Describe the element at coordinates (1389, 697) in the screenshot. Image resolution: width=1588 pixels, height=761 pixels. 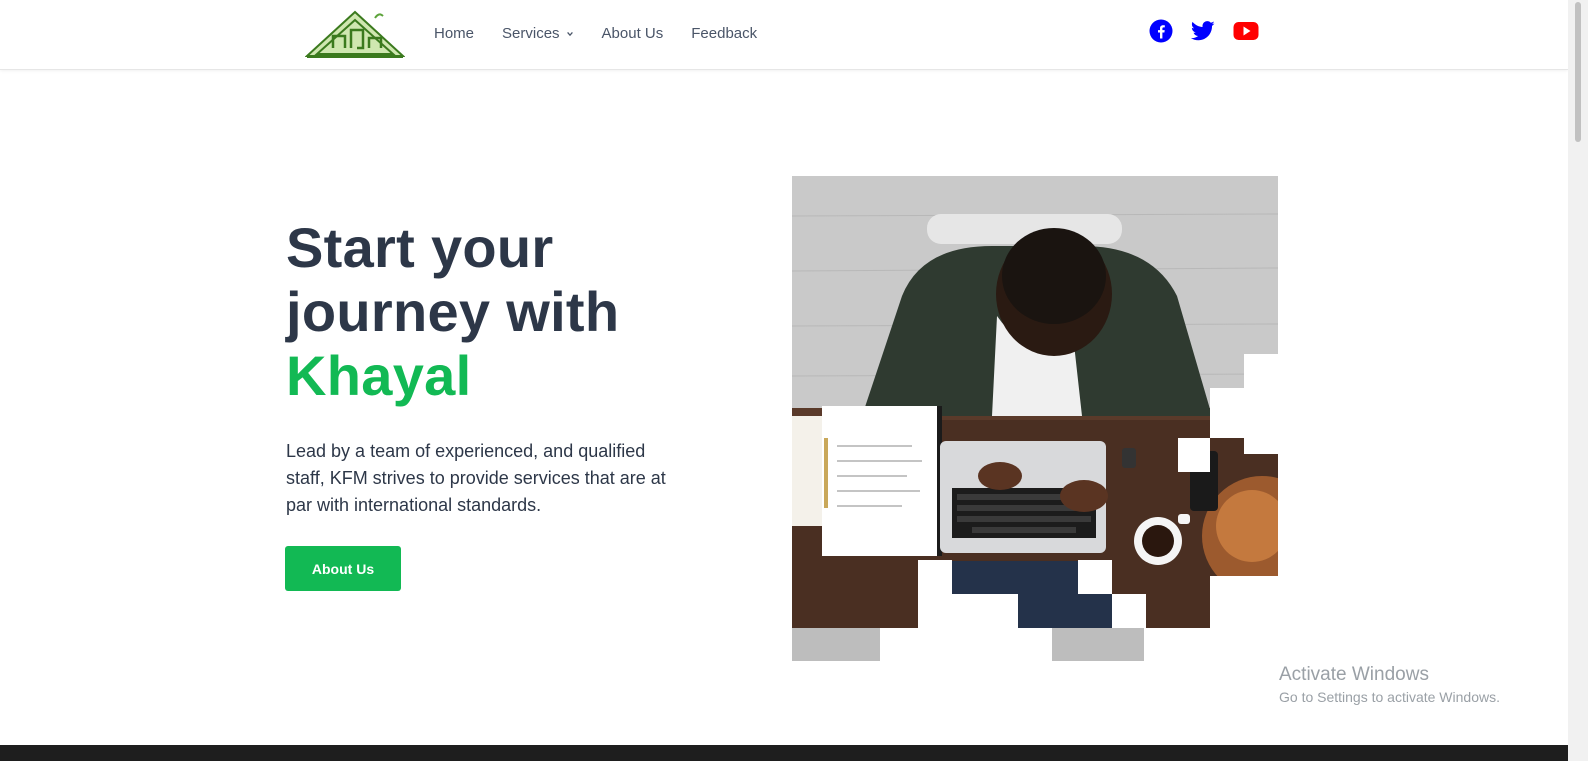
I see `watermark-subtitle: Go to Settings to activate Windows.` at that location.